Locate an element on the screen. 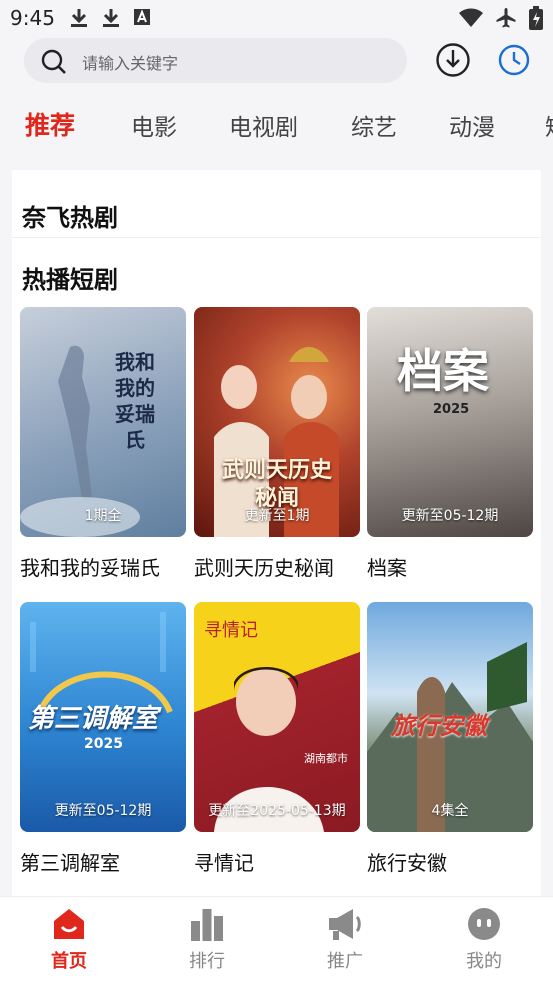 The image size is (553, 983). bottom-navigation: 首页 排行 推广 我的 is located at coordinates (276, 939).